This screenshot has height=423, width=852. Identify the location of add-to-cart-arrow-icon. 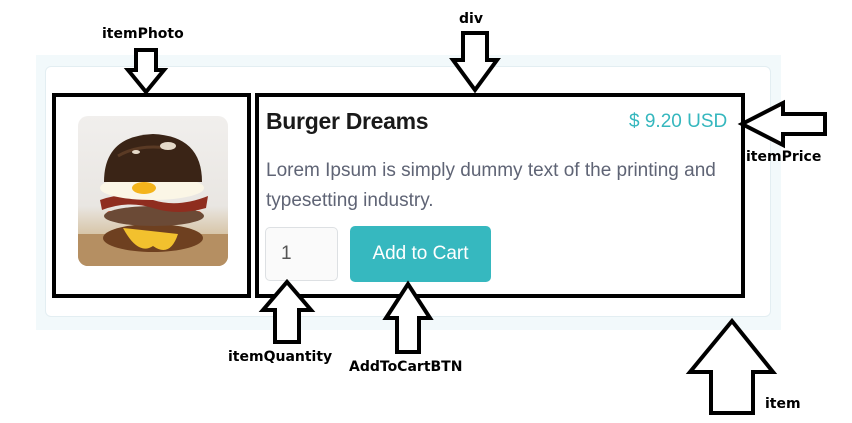
(408, 317).